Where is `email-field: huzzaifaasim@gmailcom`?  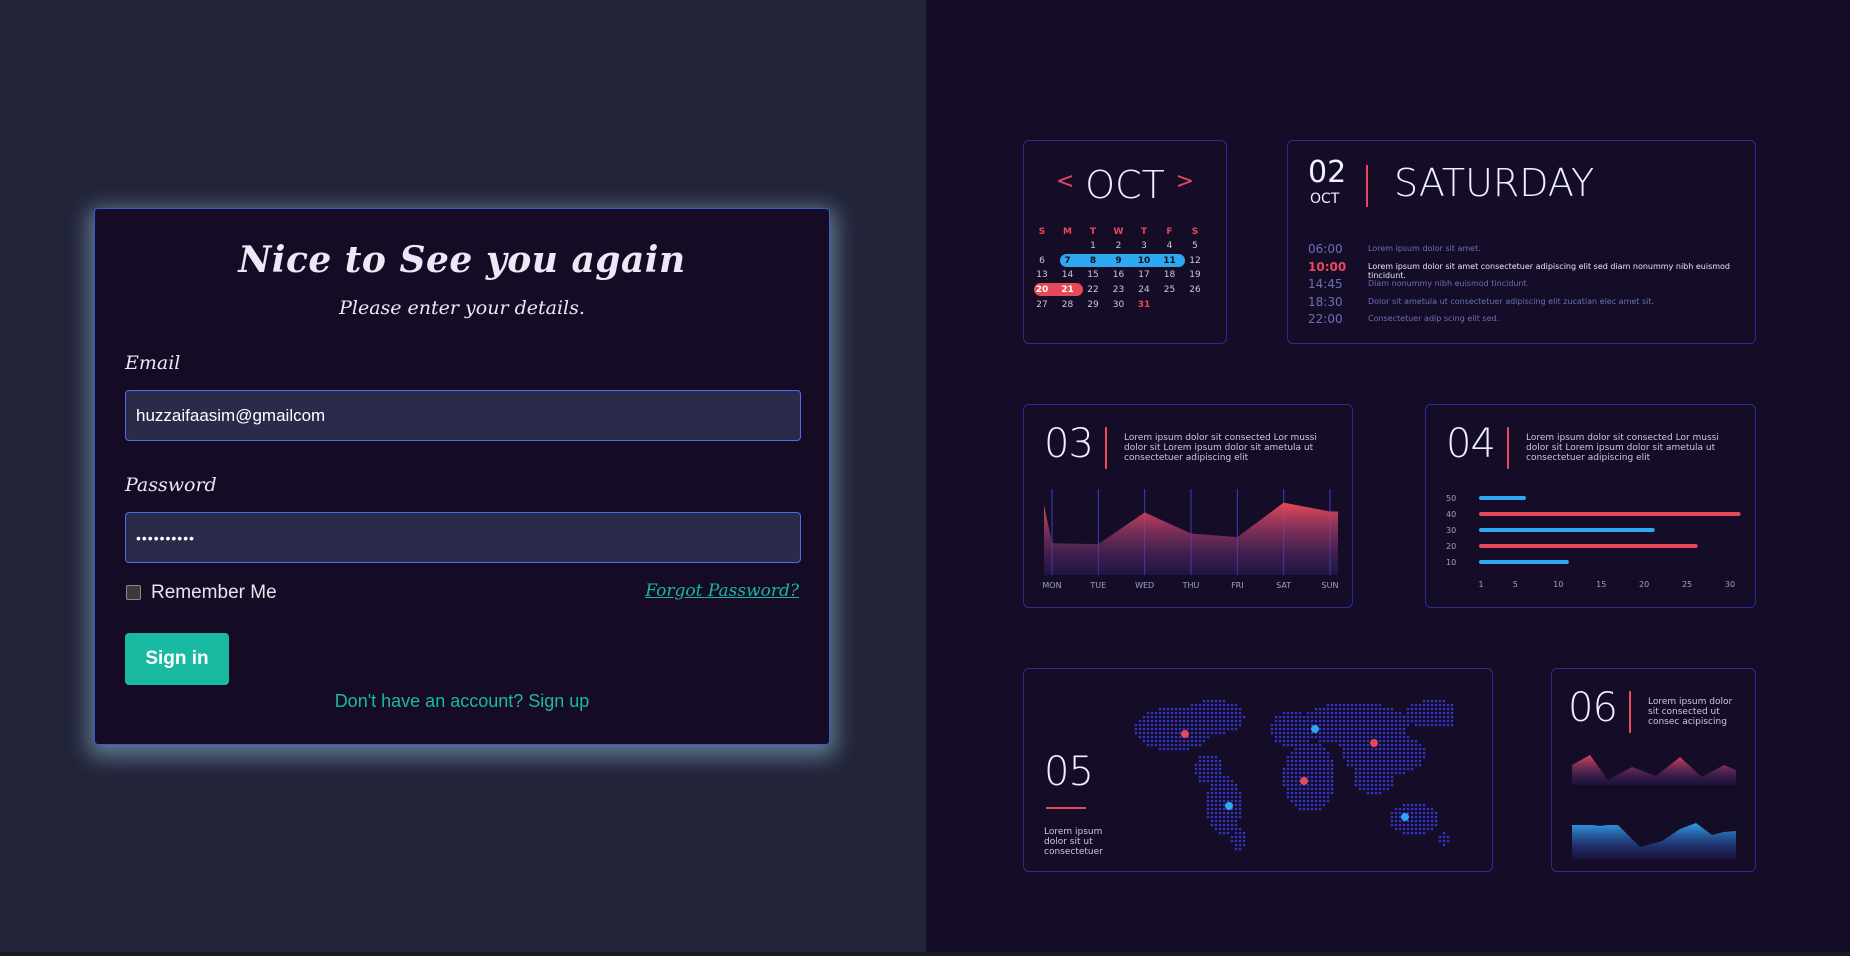
email-field: huzzaifaasim@gmailcom is located at coordinates (463, 415).